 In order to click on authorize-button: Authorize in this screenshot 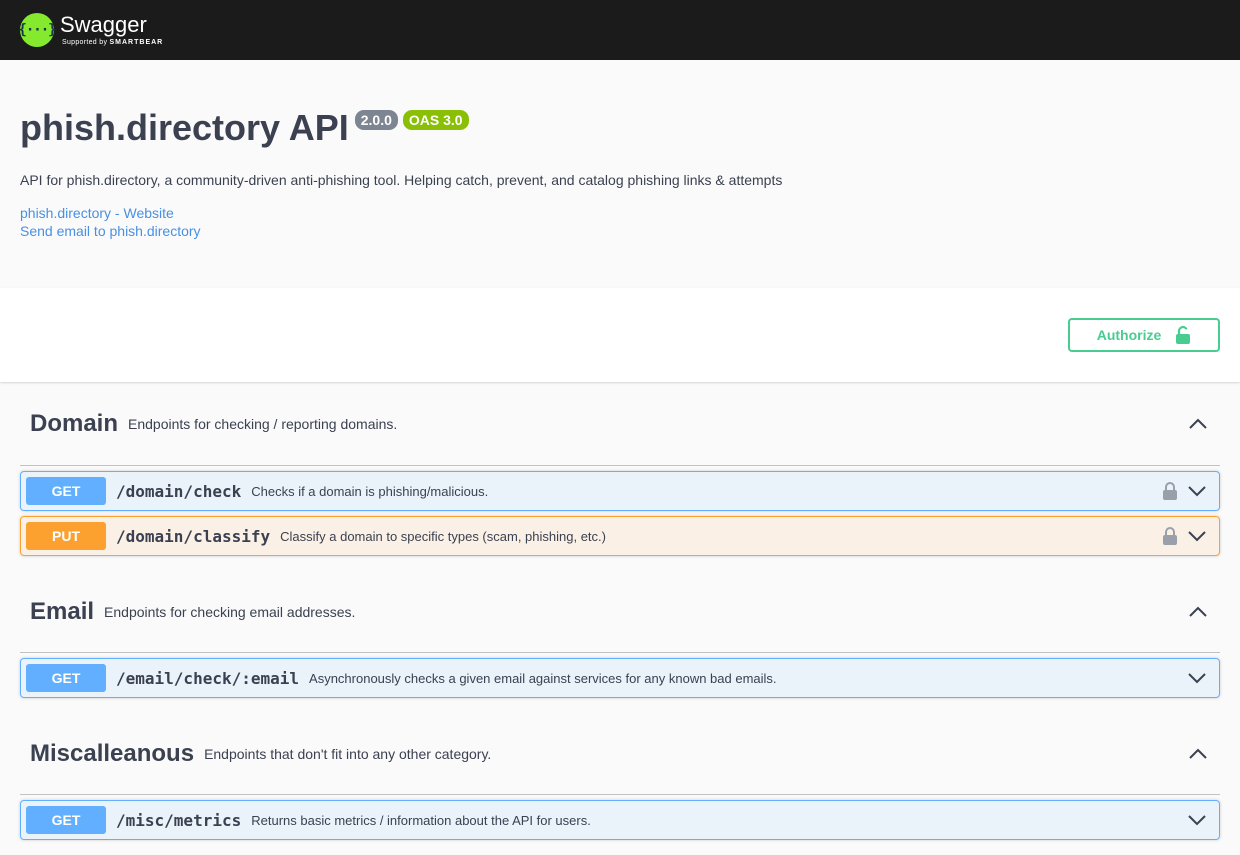, I will do `click(1144, 335)`.